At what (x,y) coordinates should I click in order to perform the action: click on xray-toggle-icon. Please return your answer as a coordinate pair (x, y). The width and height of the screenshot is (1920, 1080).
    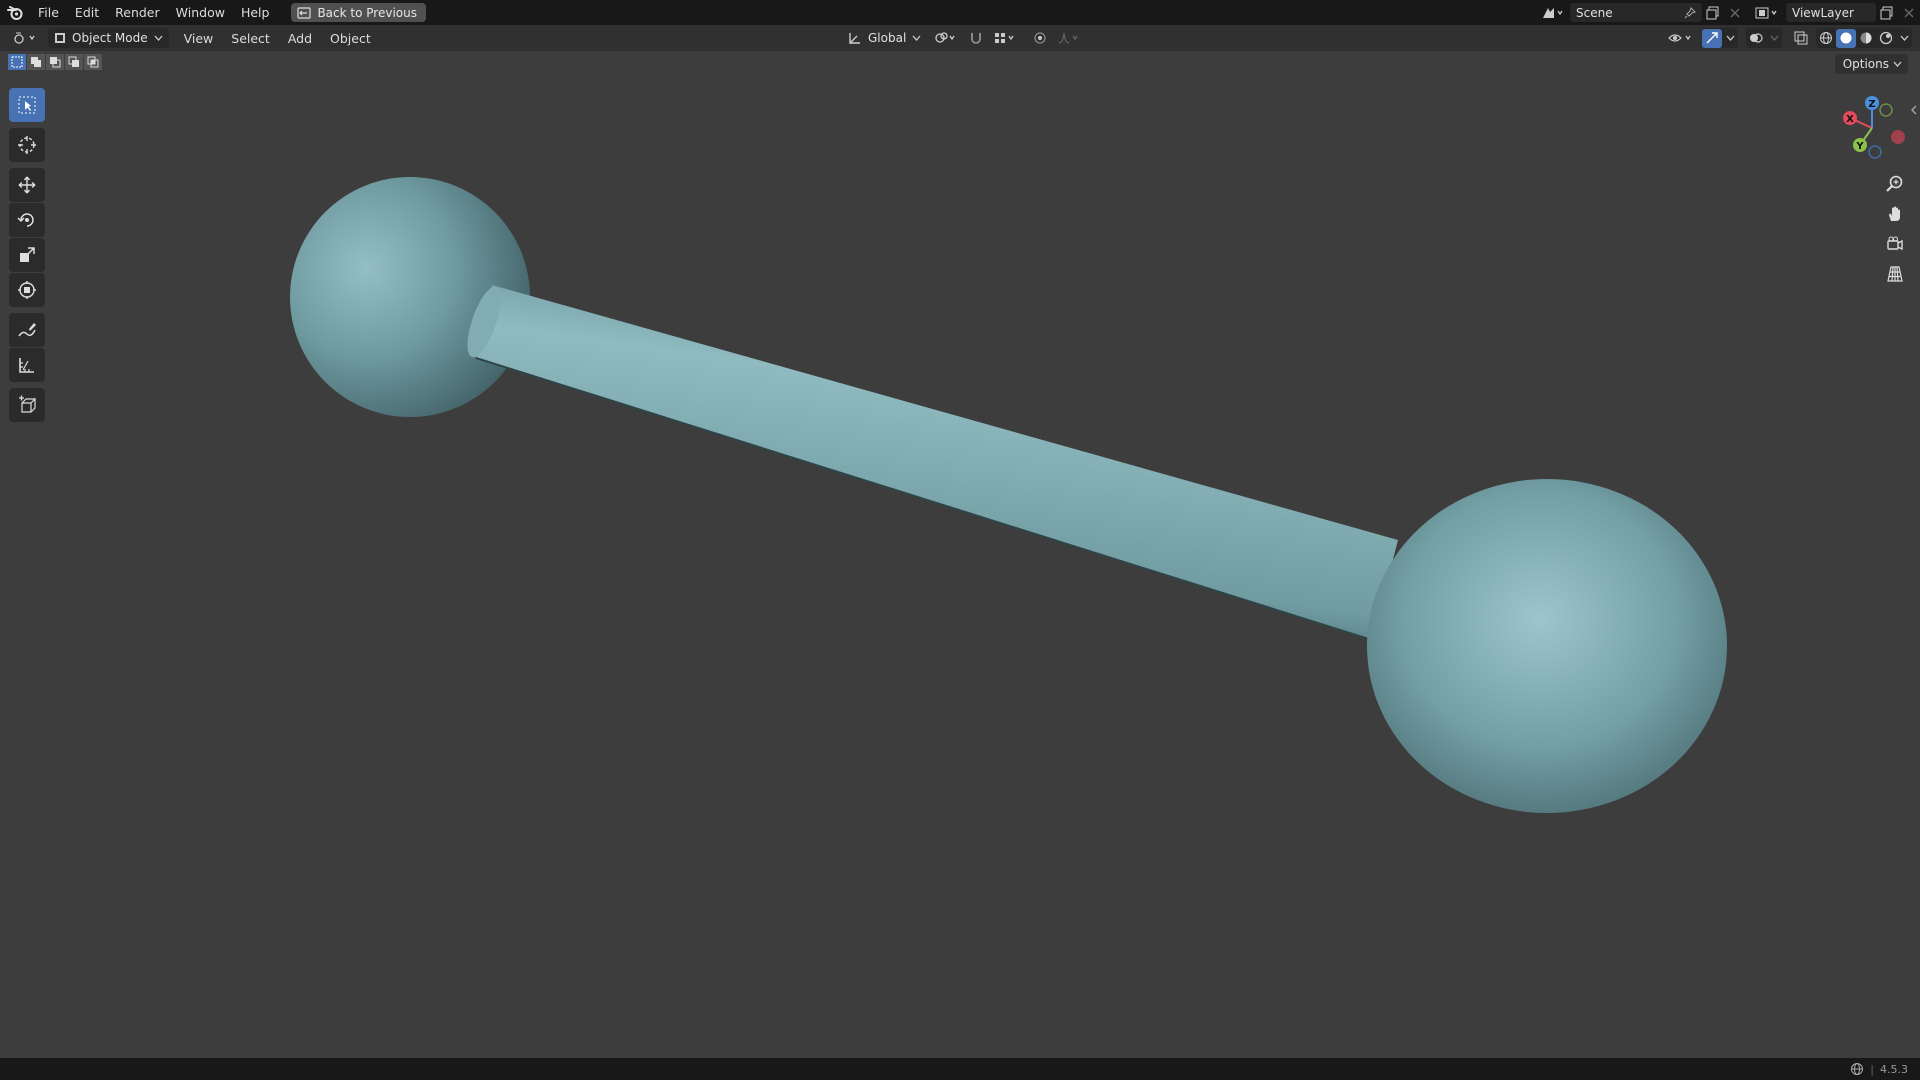
    Looking at the image, I should click on (1801, 38).